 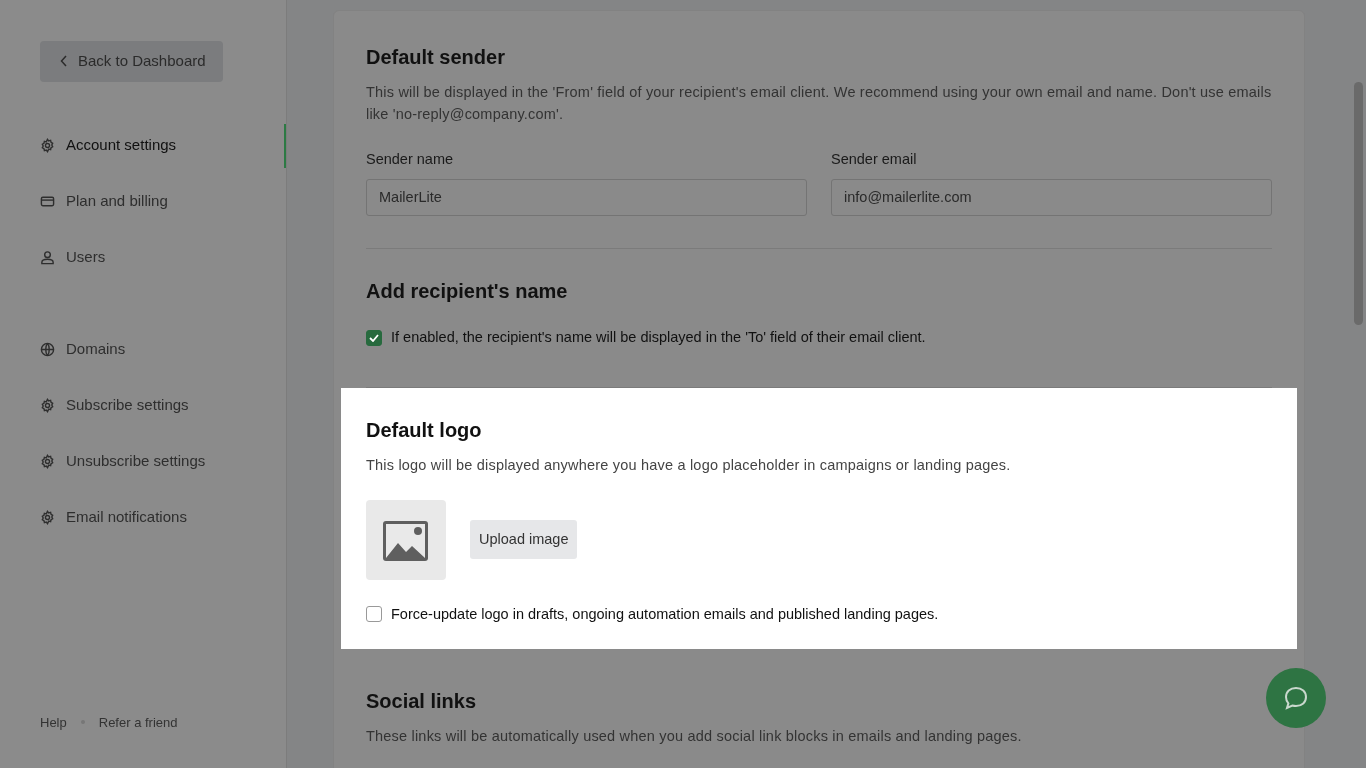 I want to click on sidebar-item: Users, so click(x=163, y=257).